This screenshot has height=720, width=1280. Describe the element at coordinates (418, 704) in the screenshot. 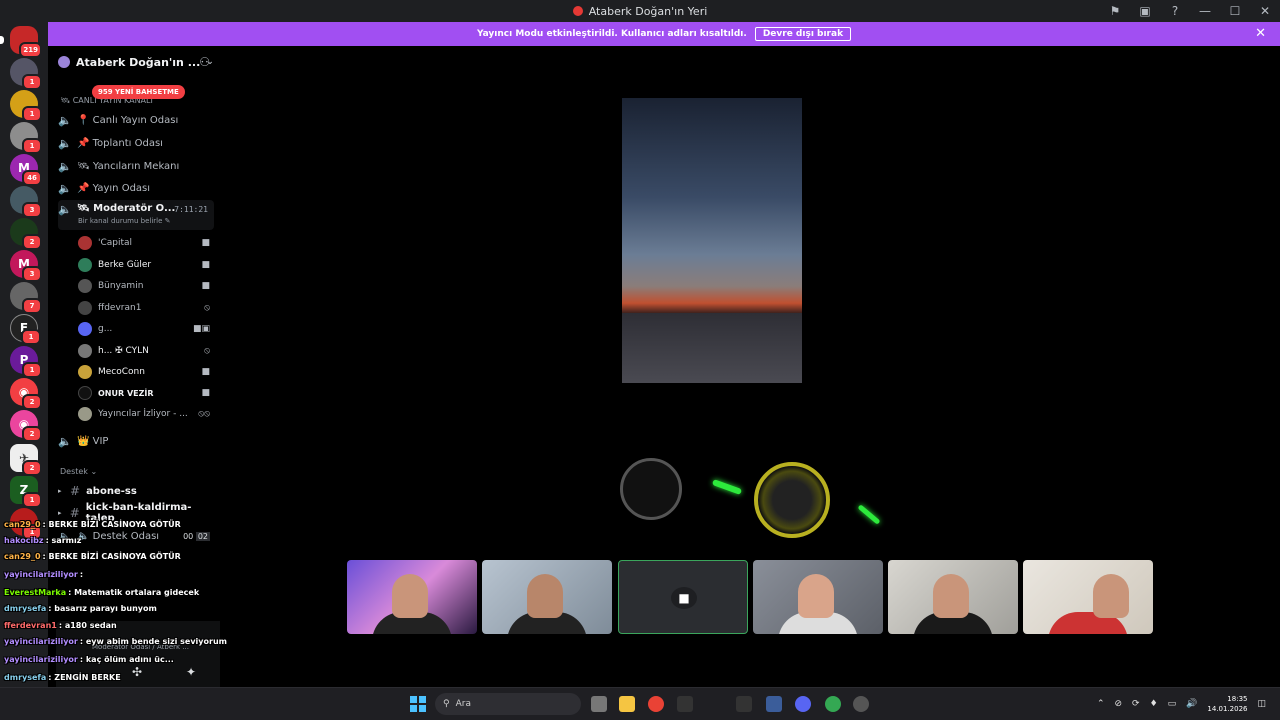

I see `windows-start-icon` at that location.